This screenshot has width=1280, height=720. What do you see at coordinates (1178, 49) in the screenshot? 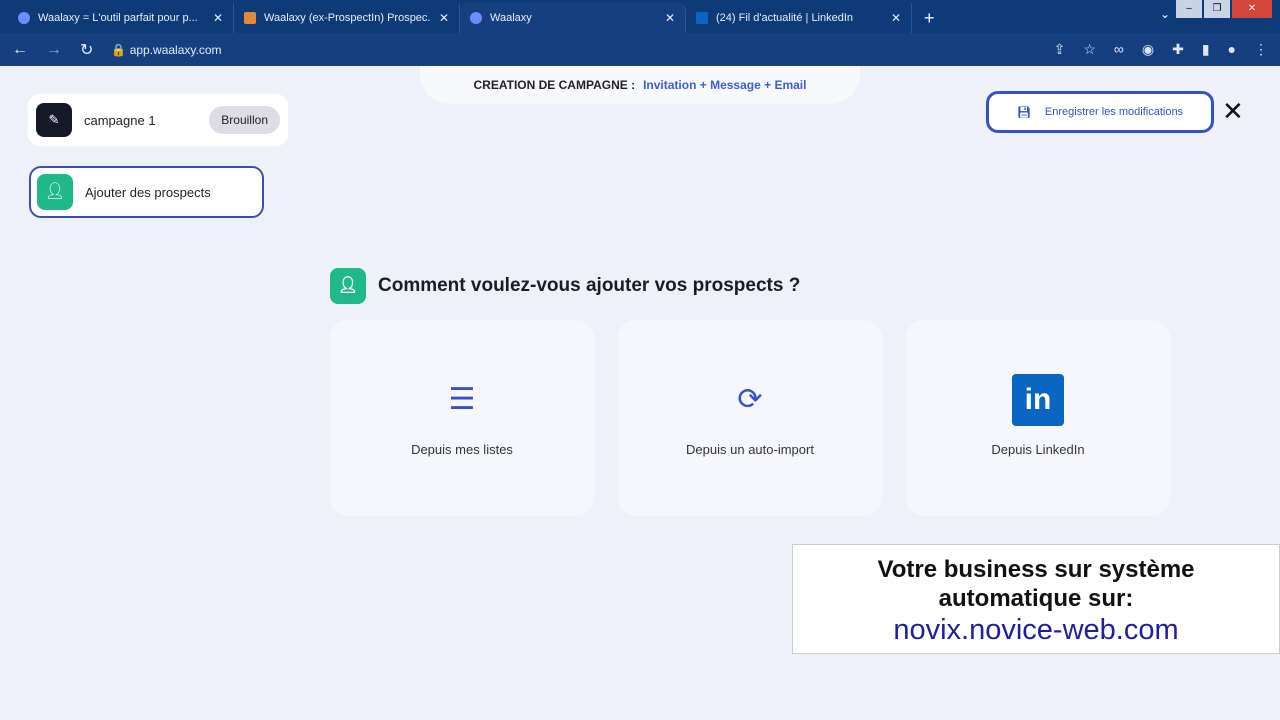
I see `puzzle-icon: ✚` at bounding box center [1178, 49].